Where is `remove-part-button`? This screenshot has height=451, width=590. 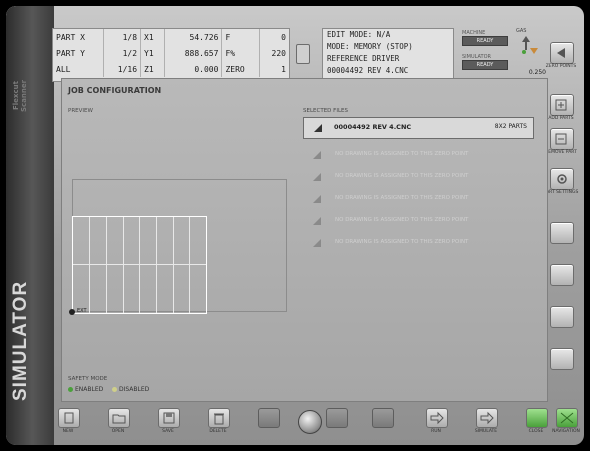
remove-part-button is located at coordinates (562, 139).